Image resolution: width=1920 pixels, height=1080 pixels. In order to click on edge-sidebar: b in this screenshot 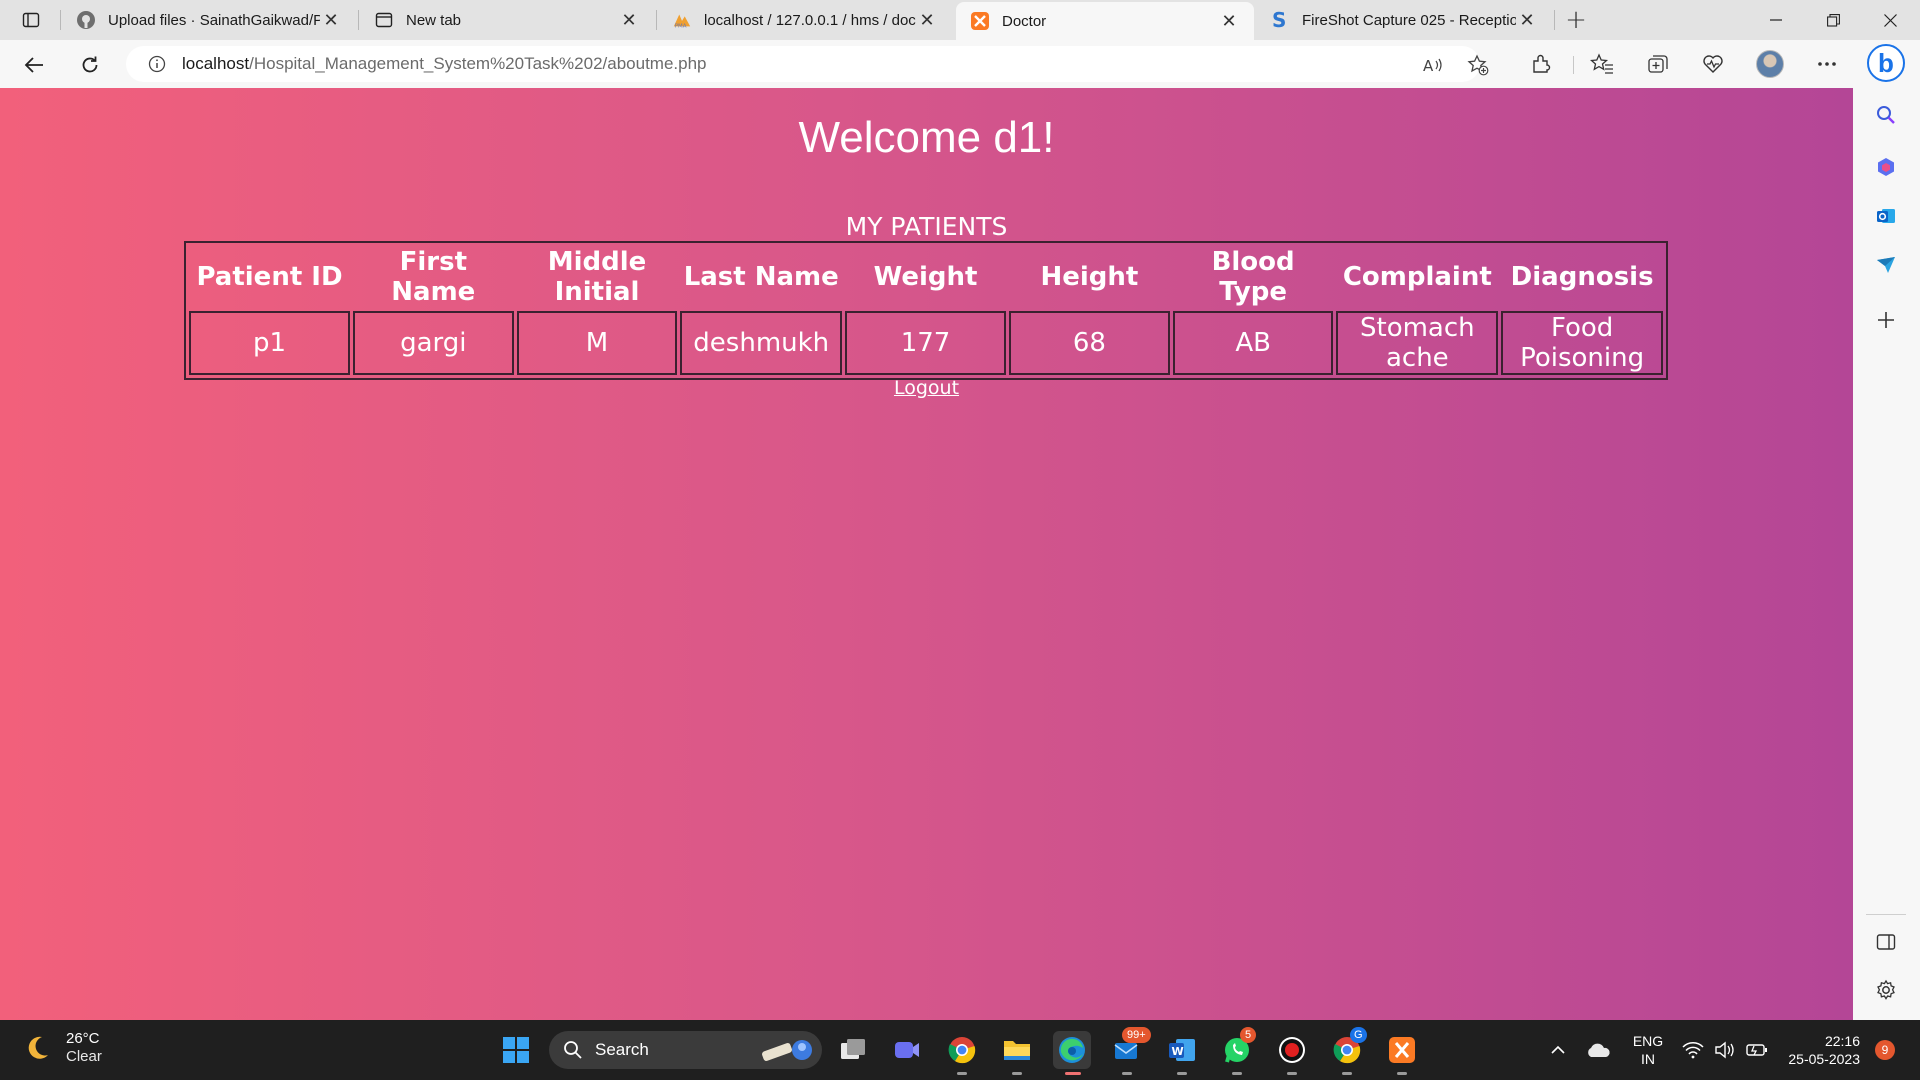, I will do `click(1886, 530)`.